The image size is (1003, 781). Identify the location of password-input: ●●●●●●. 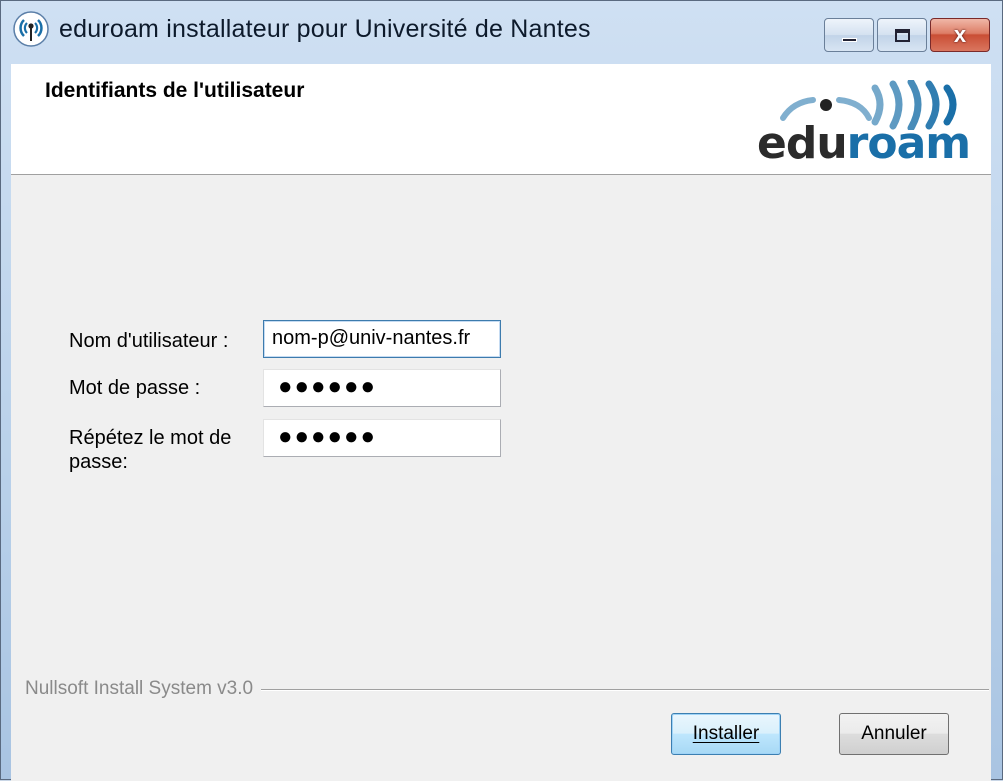
(382, 388).